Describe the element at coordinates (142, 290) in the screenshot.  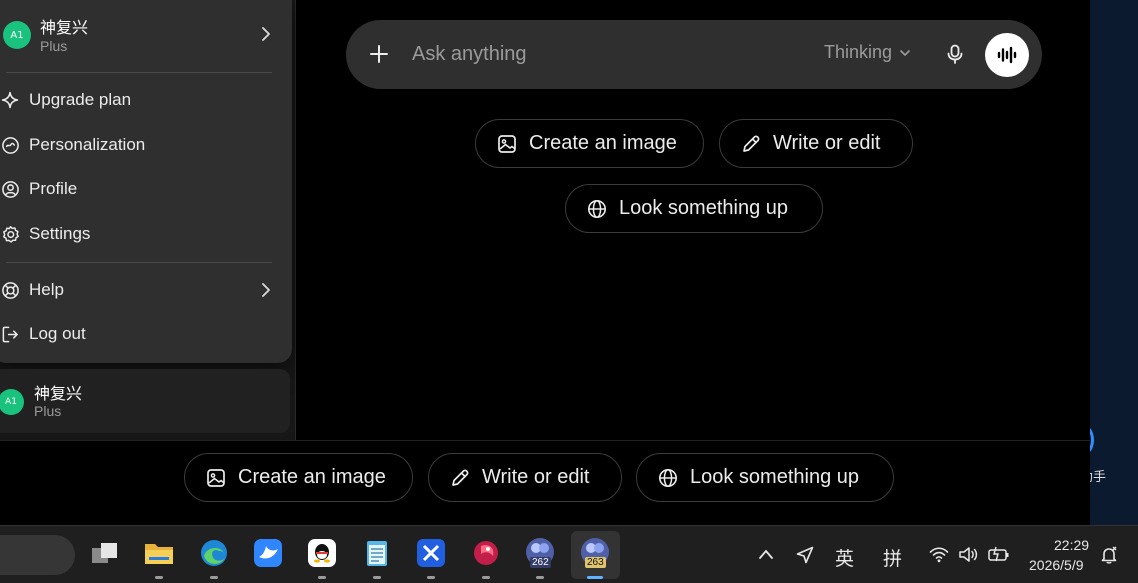
I see `menu-item-help: Help` at that location.